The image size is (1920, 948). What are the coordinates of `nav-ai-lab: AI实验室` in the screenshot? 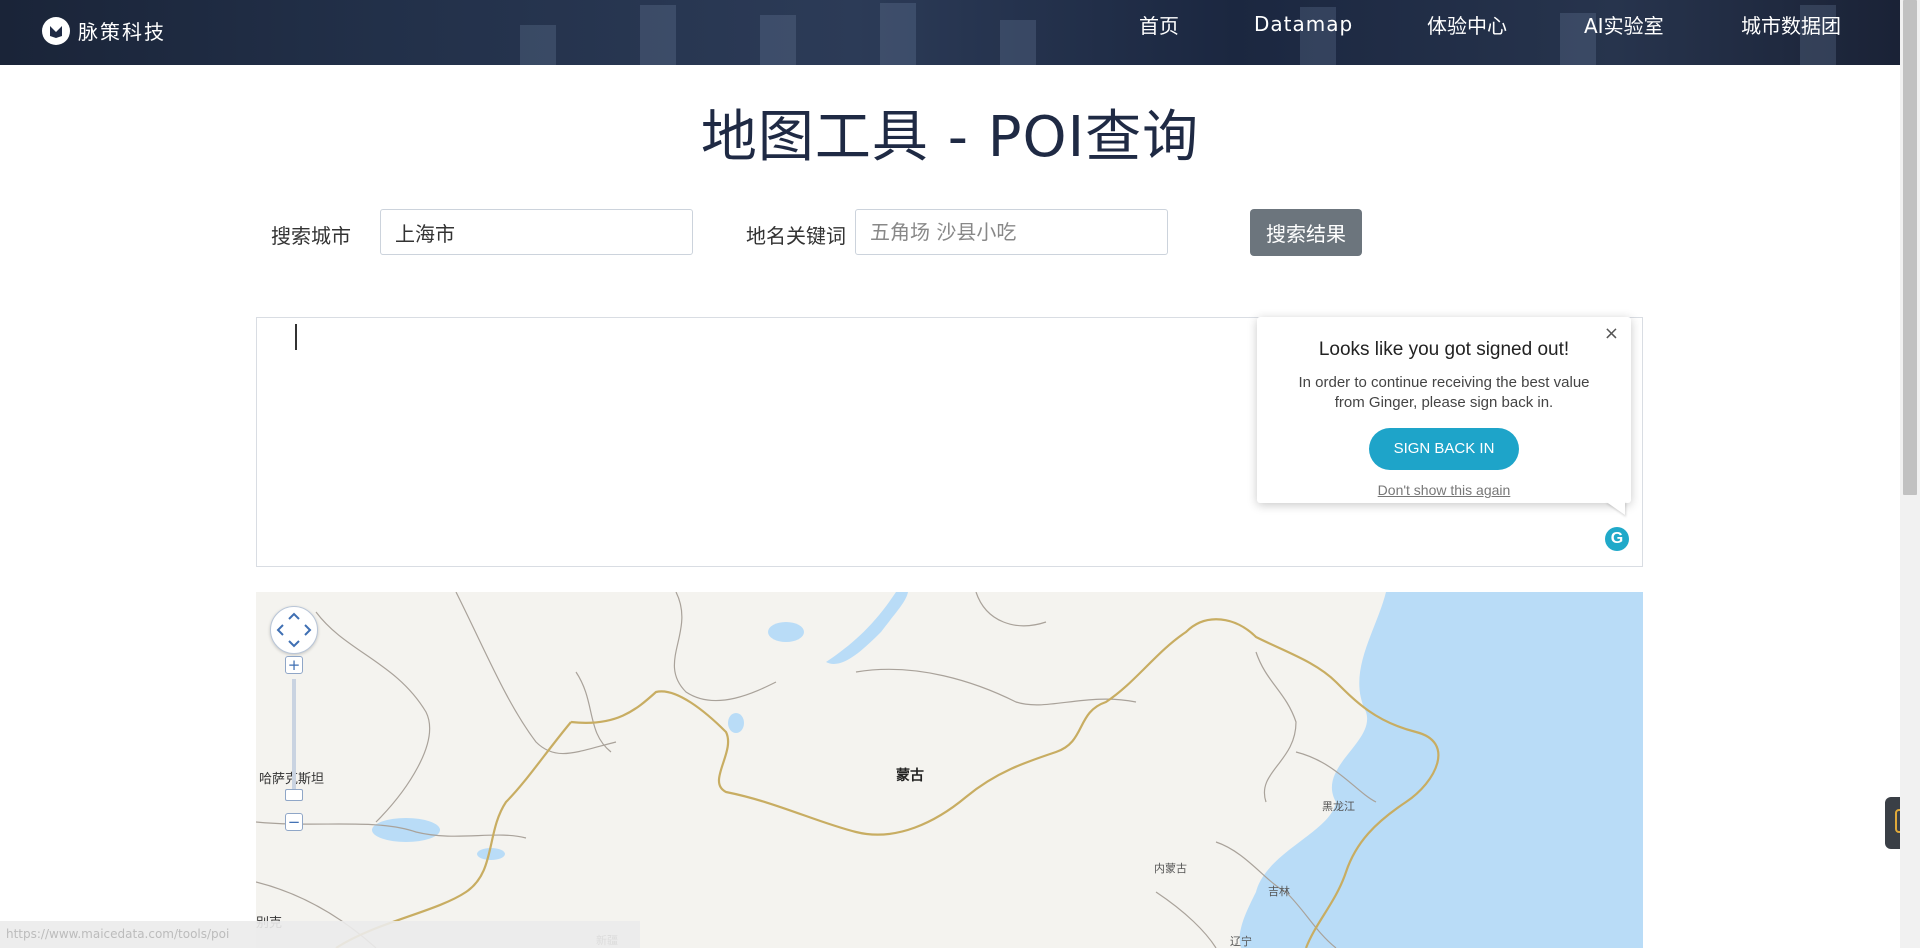 It's located at (1624, 24).